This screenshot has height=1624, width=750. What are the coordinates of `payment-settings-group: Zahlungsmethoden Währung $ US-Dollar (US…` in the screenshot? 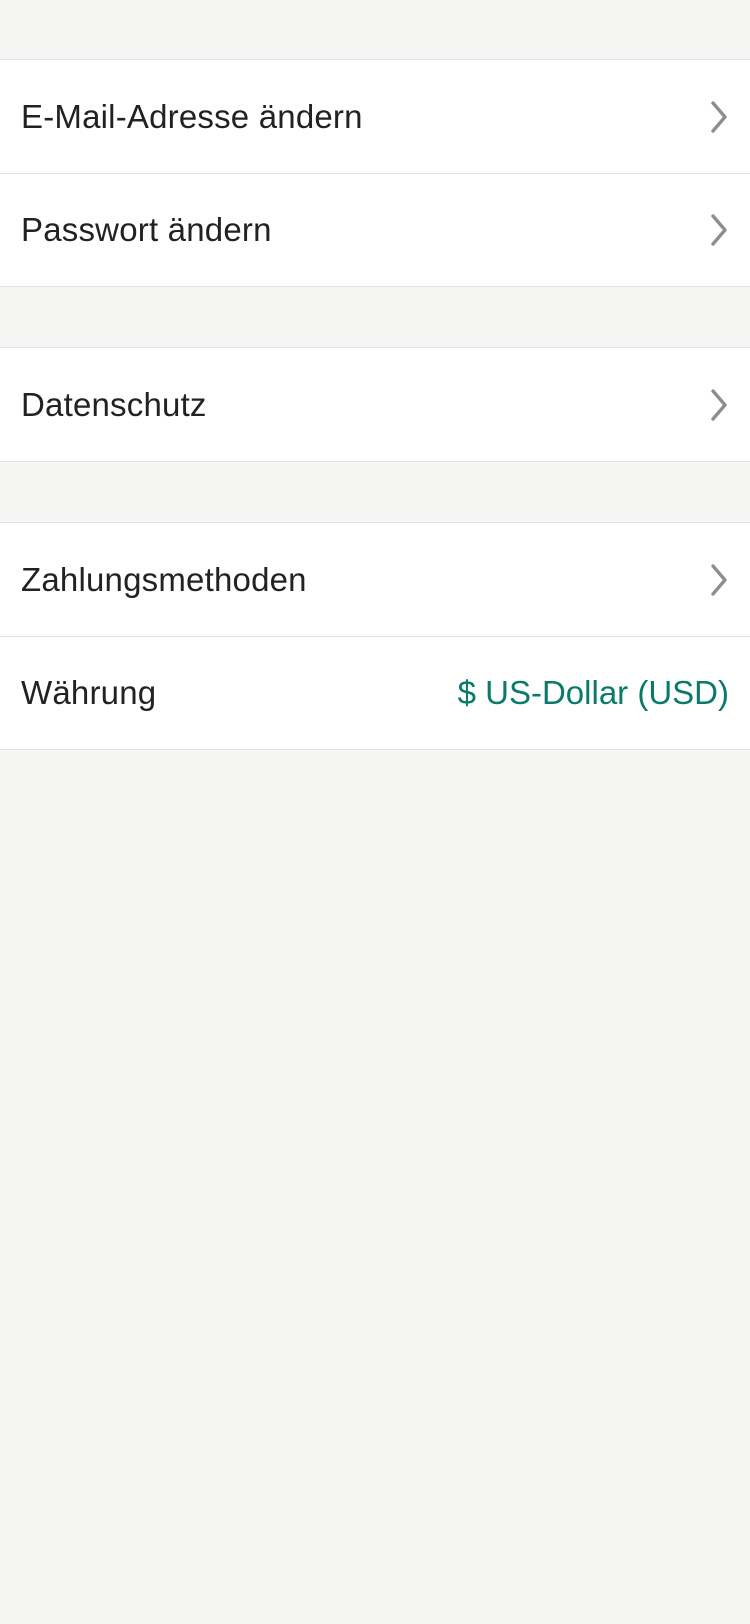 It's located at (375, 636).